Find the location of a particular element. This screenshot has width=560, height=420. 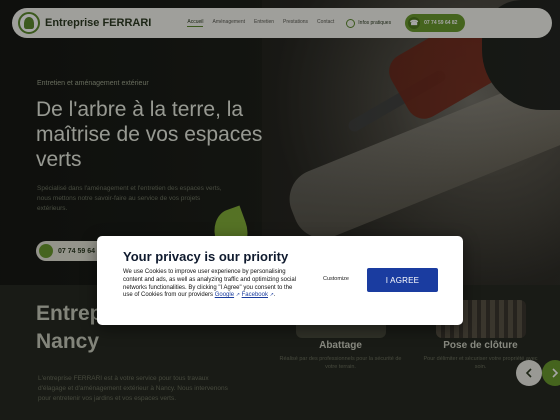

facebook-link: Facebook is located at coordinates (255, 295).